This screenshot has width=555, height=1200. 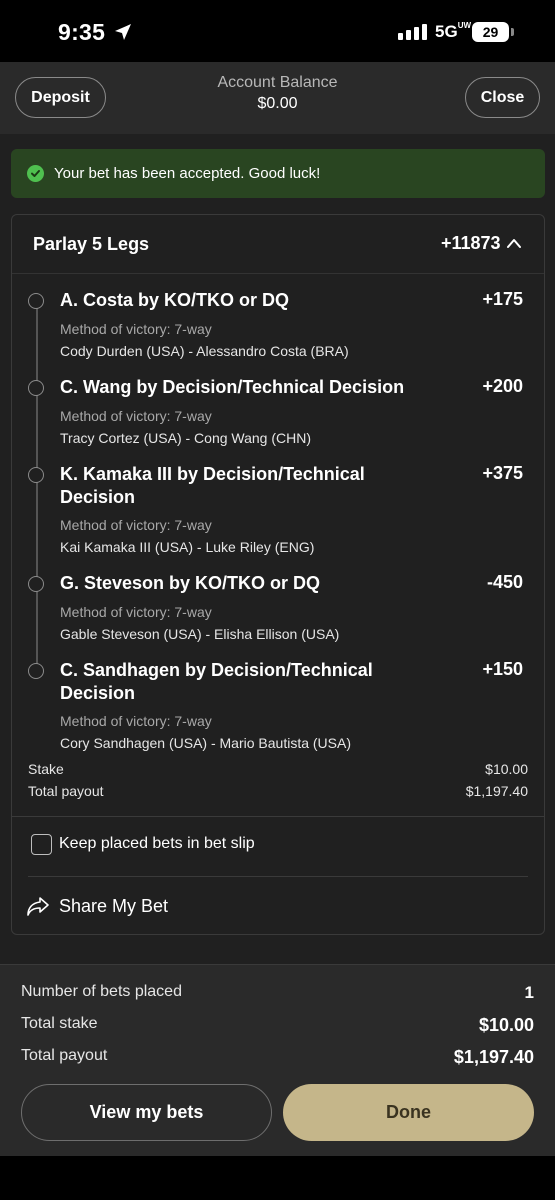 I want to click on total-payout-label: Total payout, so click(x=64, y=1055).